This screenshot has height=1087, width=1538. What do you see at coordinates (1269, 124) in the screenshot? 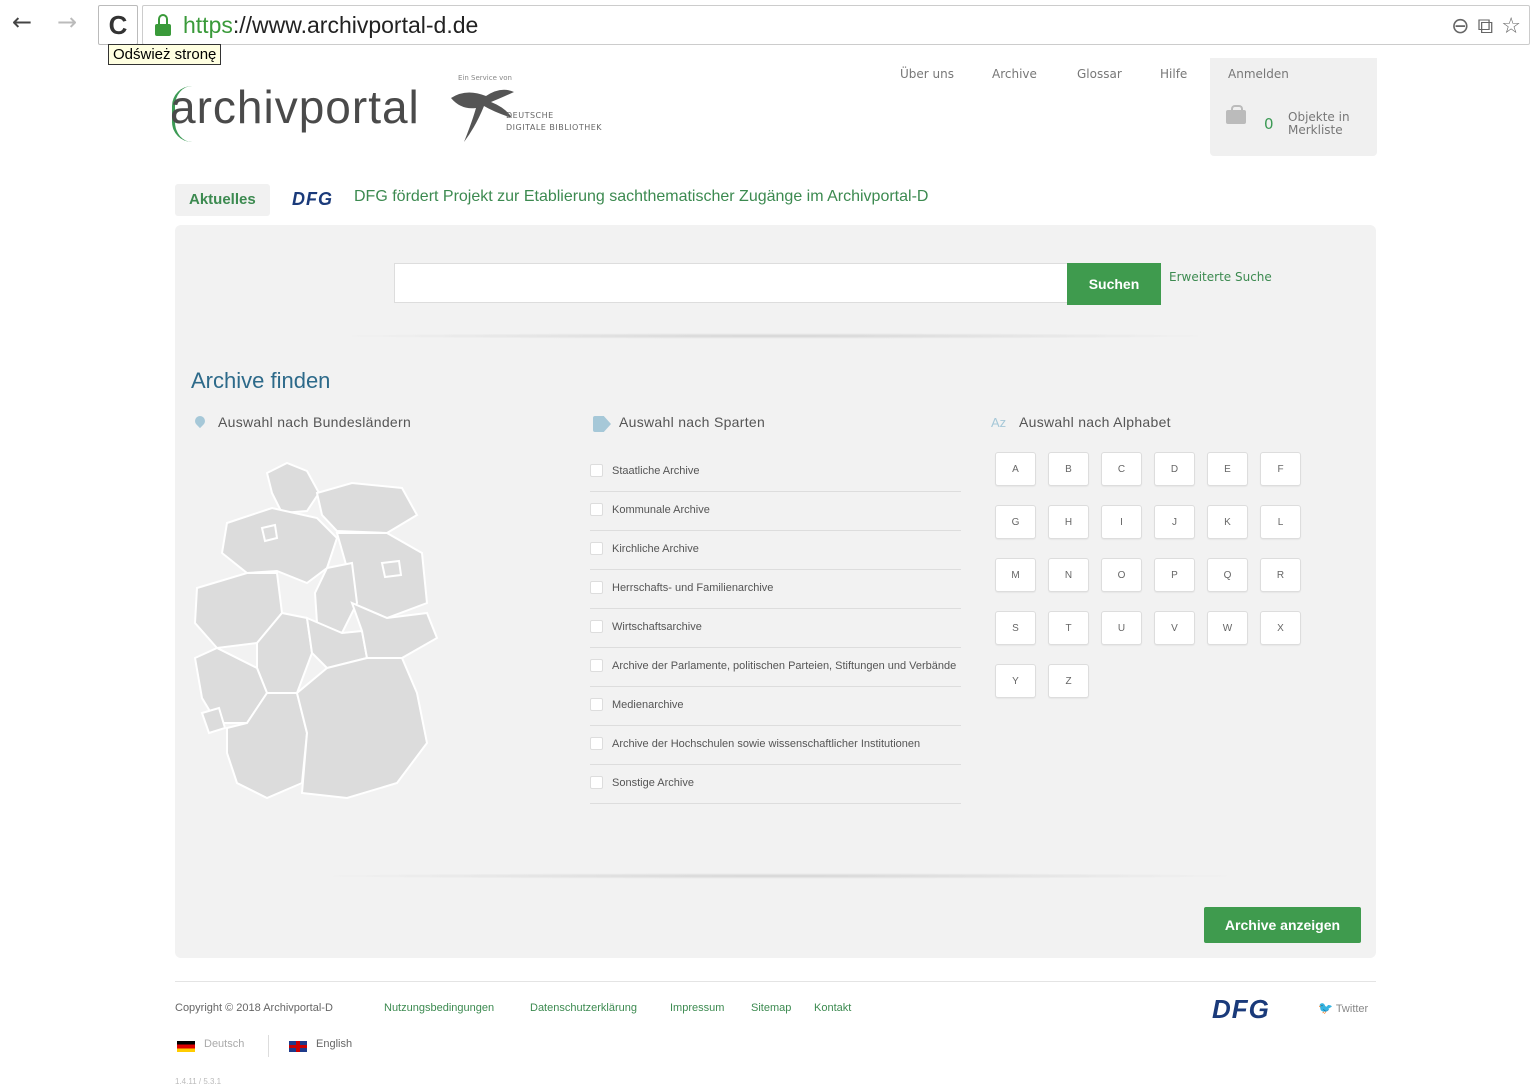
I see `merkliste-count: 0` at bounding box center [1269, 124].